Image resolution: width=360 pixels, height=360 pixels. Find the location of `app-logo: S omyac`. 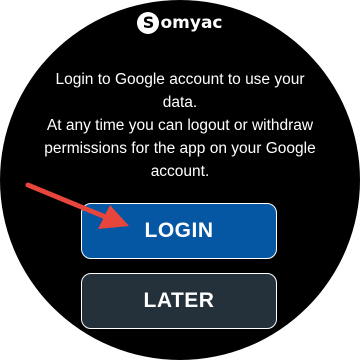

app-logo: S omyac is located at coordinates (180, 23).